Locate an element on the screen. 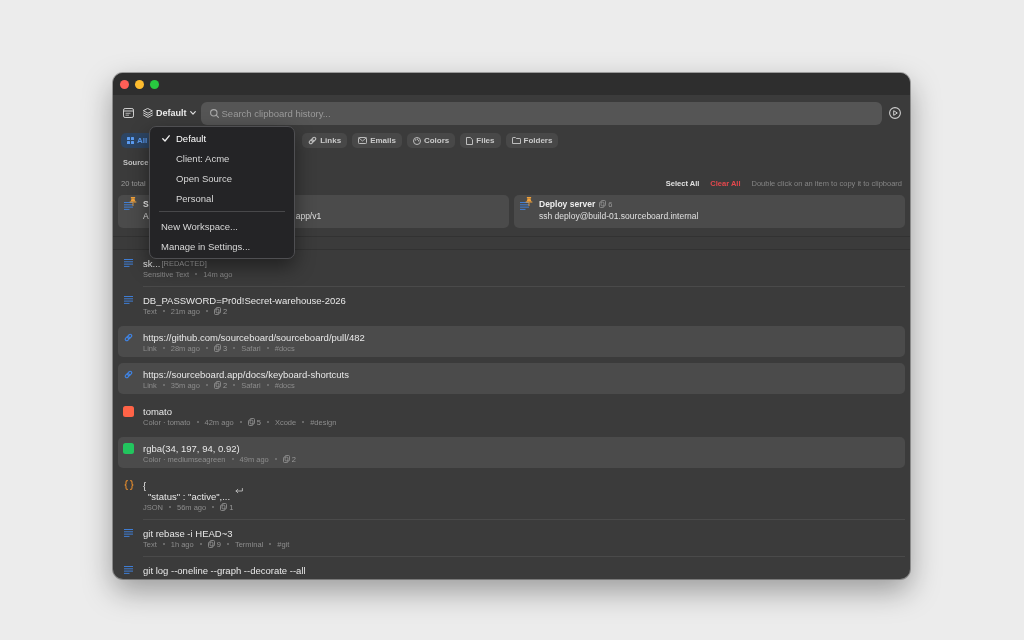 The height and width of the screenshot is (640, 1024). zoom-icon is located at coordinates (154, 84).